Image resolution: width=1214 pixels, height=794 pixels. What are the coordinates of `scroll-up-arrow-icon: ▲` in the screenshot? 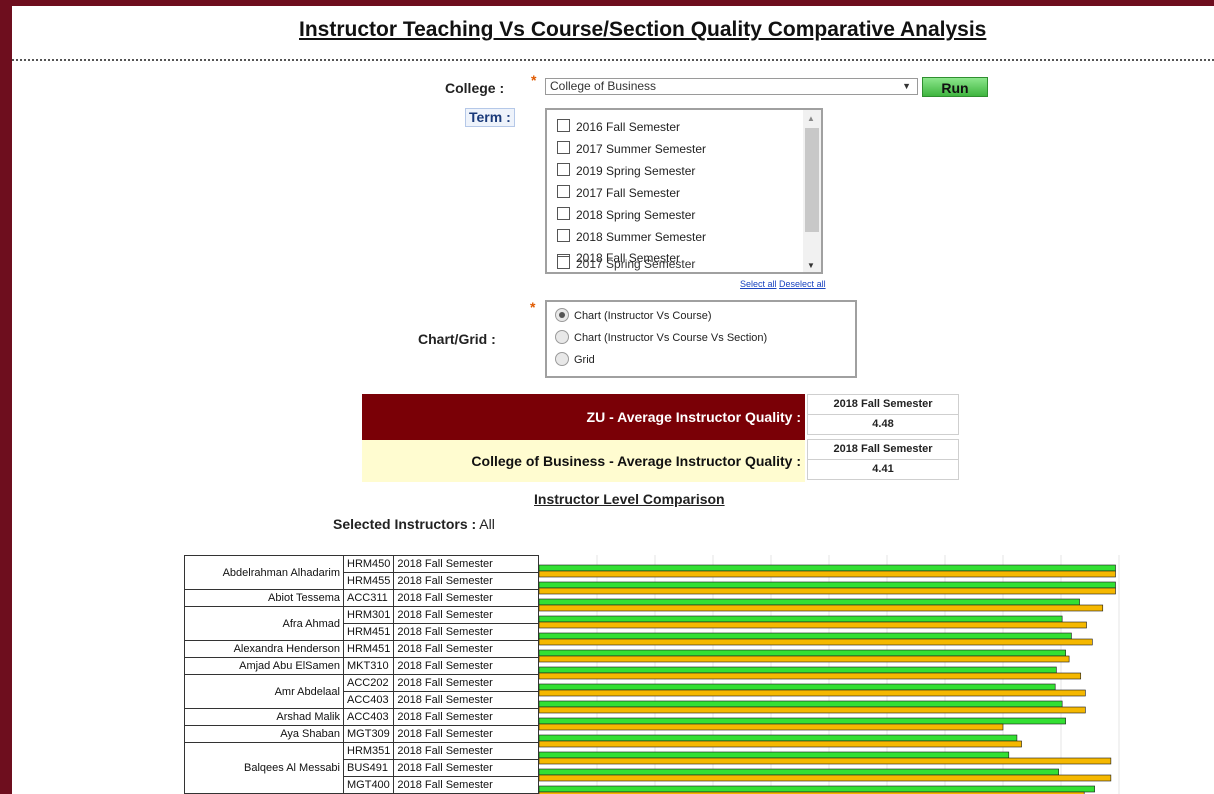 It's located at (811, 118).